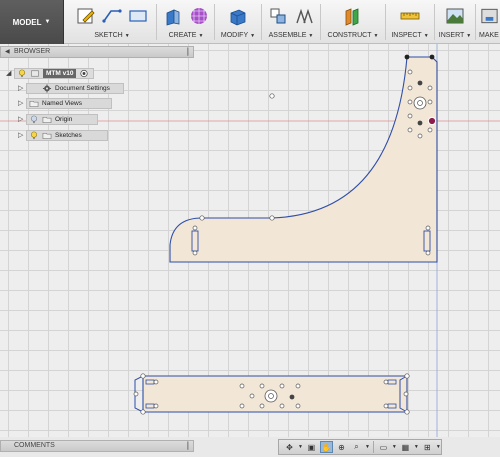 Image resolution: width=500 pixels, height=457 pixels. Describe the element at coordinates (383, 447) in the screenshot. I see `display-settings-icon: ▭` at that location.